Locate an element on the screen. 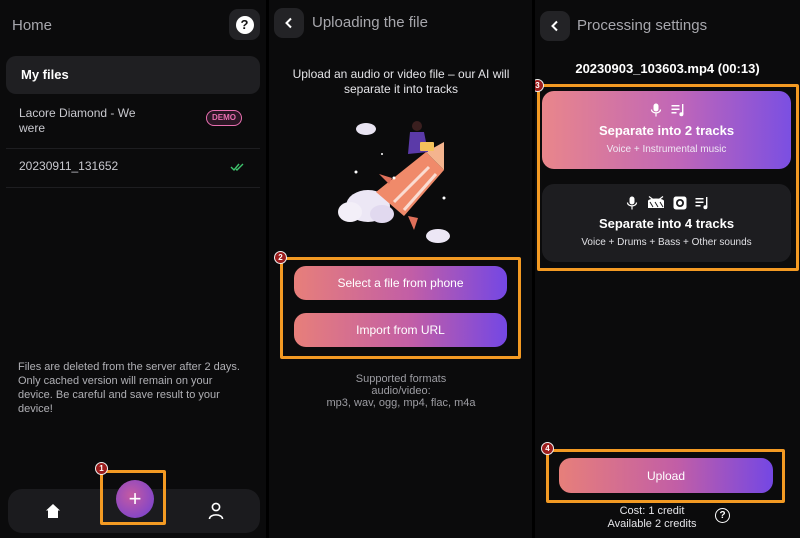  formats-type: audio/video: is located at coordinates (401, 391).